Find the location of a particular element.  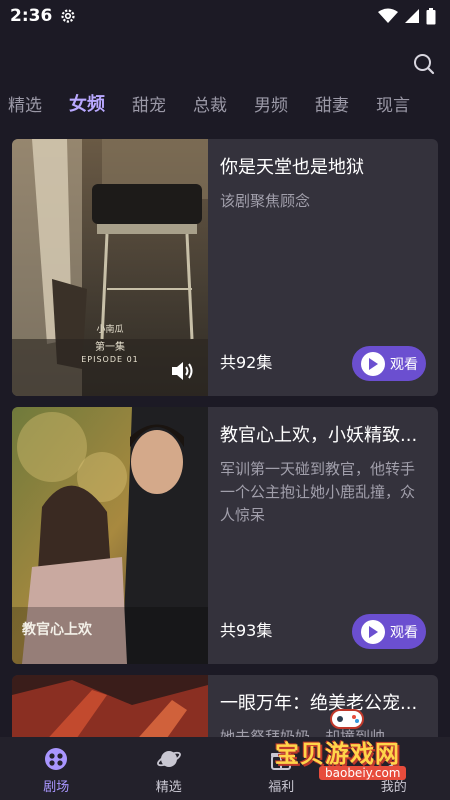

drama-description: 该剧聚焦顾念 is located at coordinates (265, 201).